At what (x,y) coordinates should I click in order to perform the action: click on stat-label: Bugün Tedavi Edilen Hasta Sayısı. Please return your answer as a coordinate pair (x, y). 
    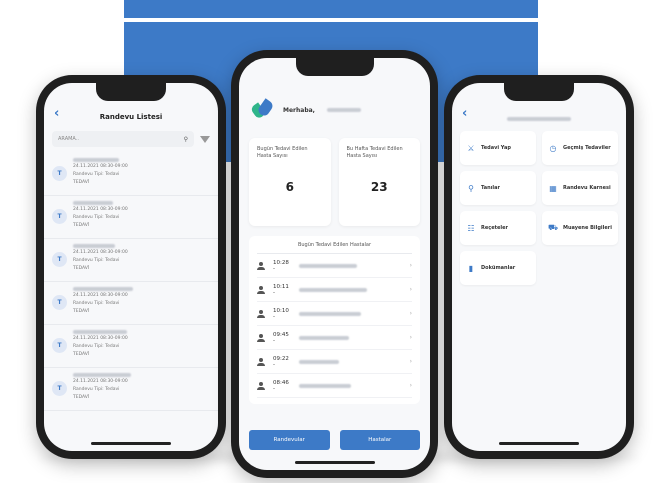
    Looking at the image, I should click on (282, 152).